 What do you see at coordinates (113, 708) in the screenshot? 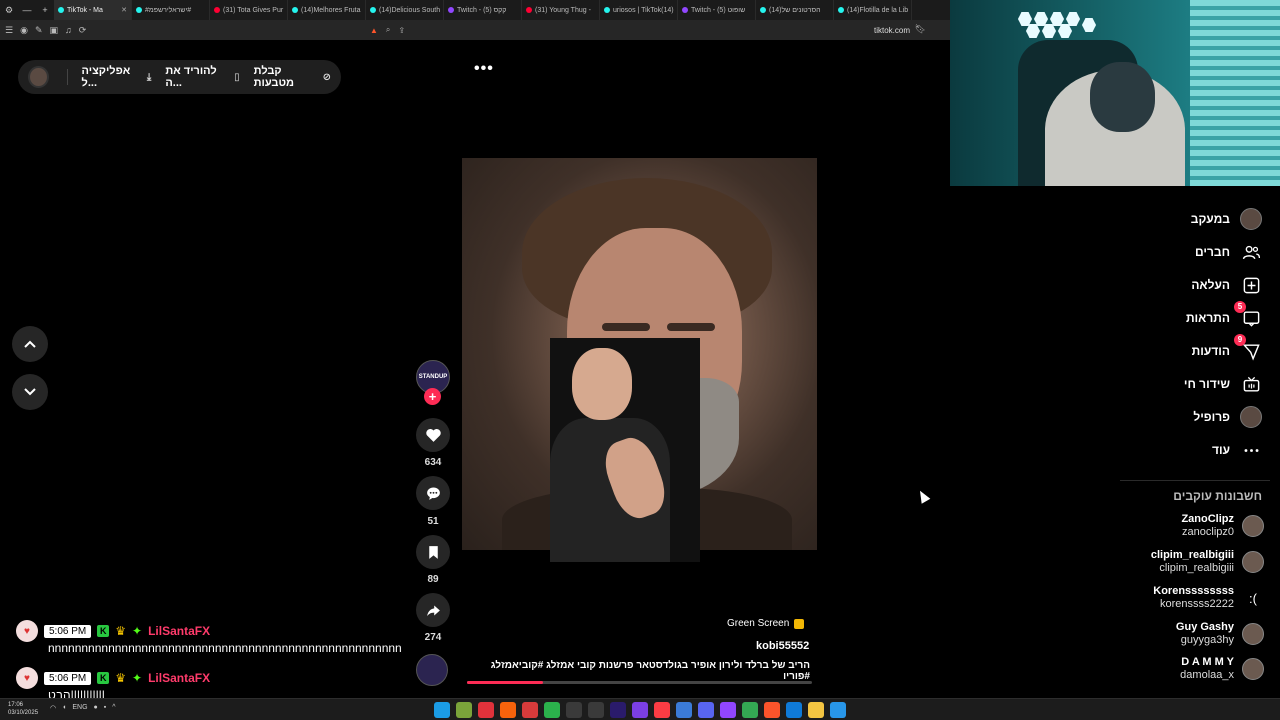
I see `tray-expand-icon: ^` at bounding box center [113, 708].